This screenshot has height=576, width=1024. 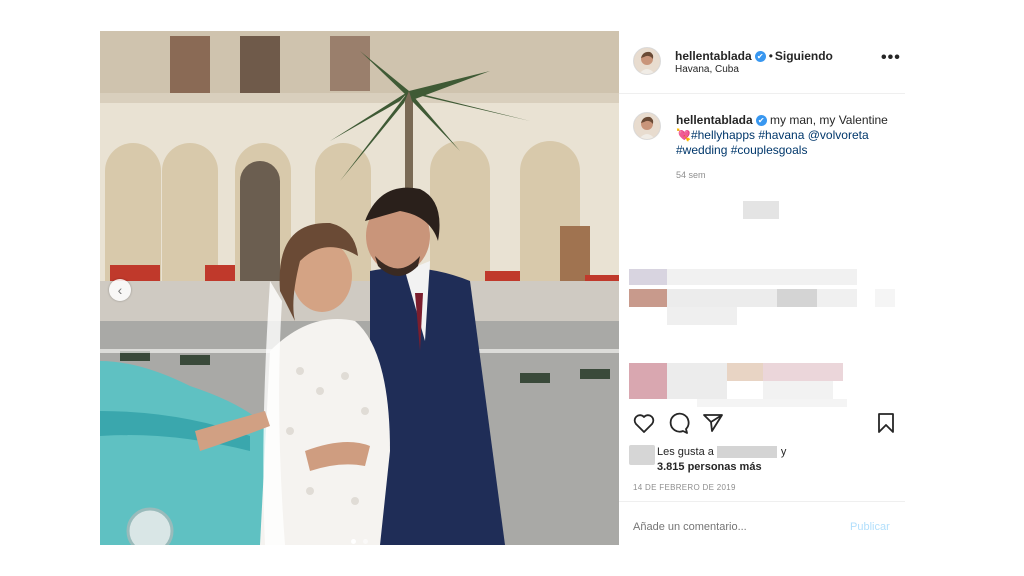 What do you see at coordinates (723, 135) in the screenshot?
I see `hashtag-link: #hellyhapps` at bounding box center [723, 135].